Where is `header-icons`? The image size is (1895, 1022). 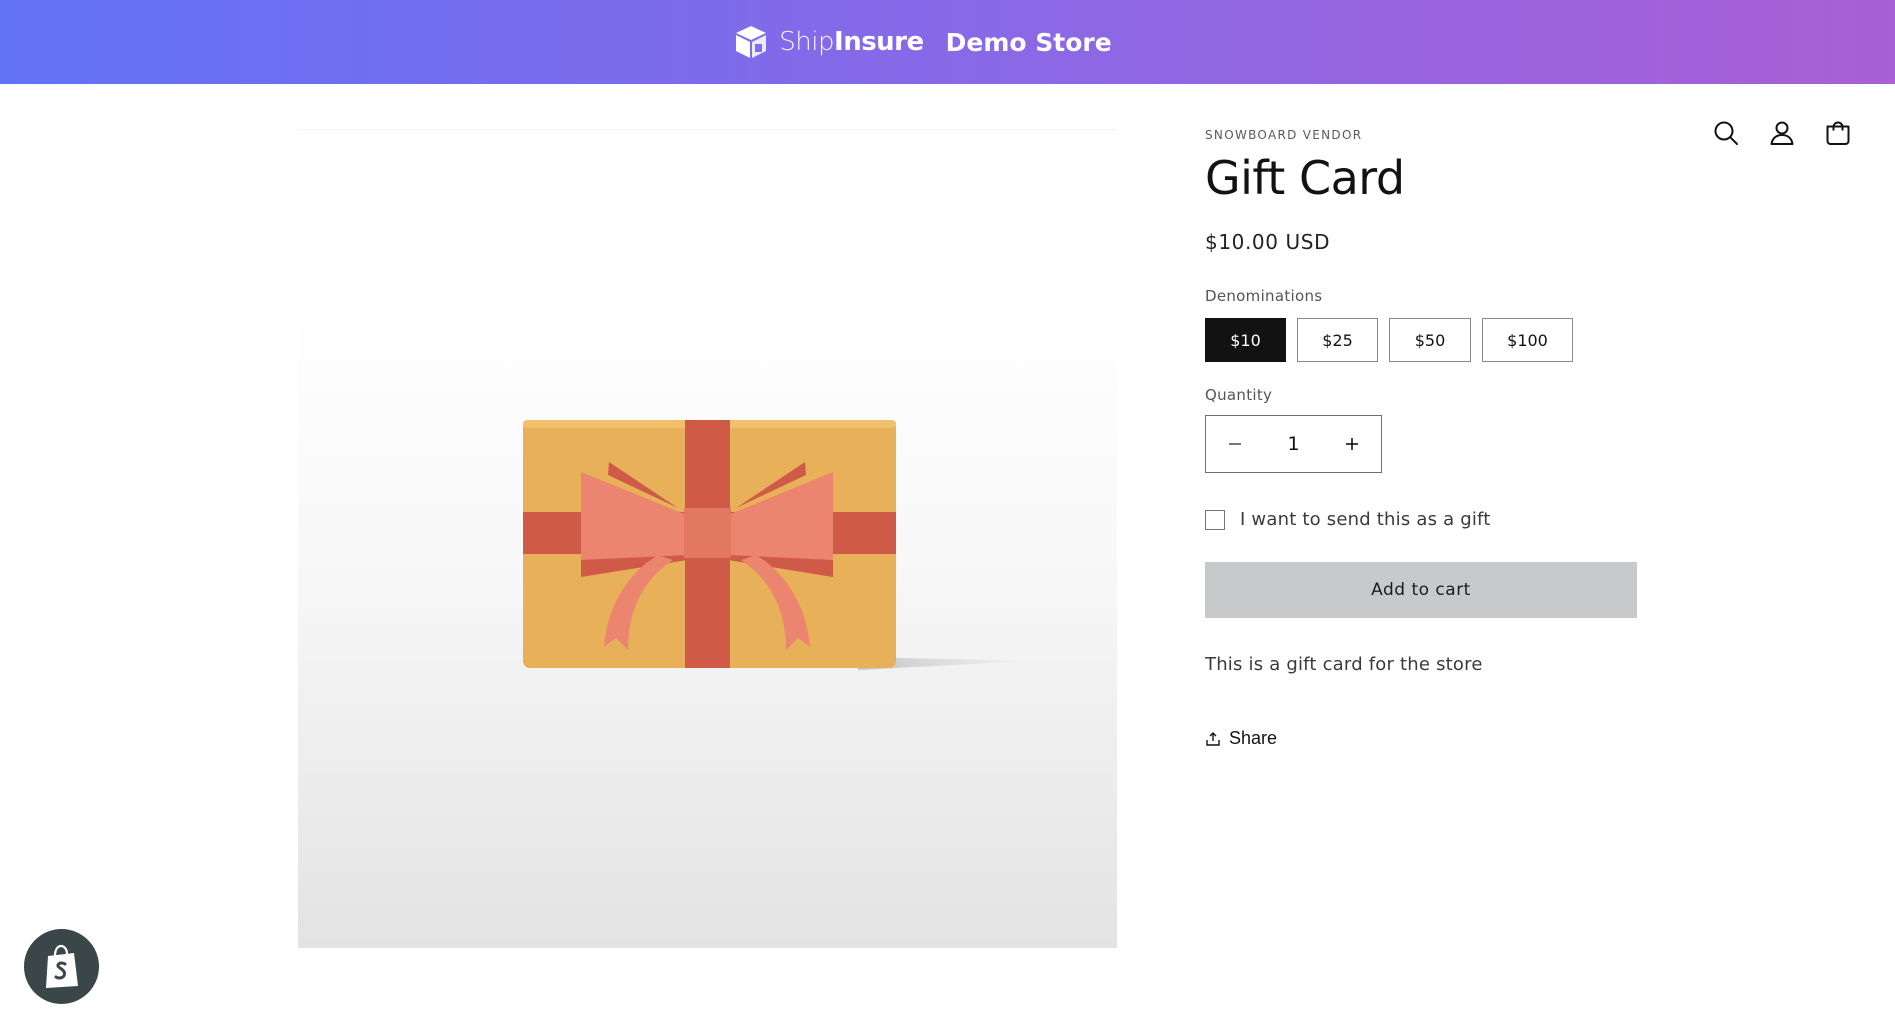 header-icons is located at coordinates (1782, 133).